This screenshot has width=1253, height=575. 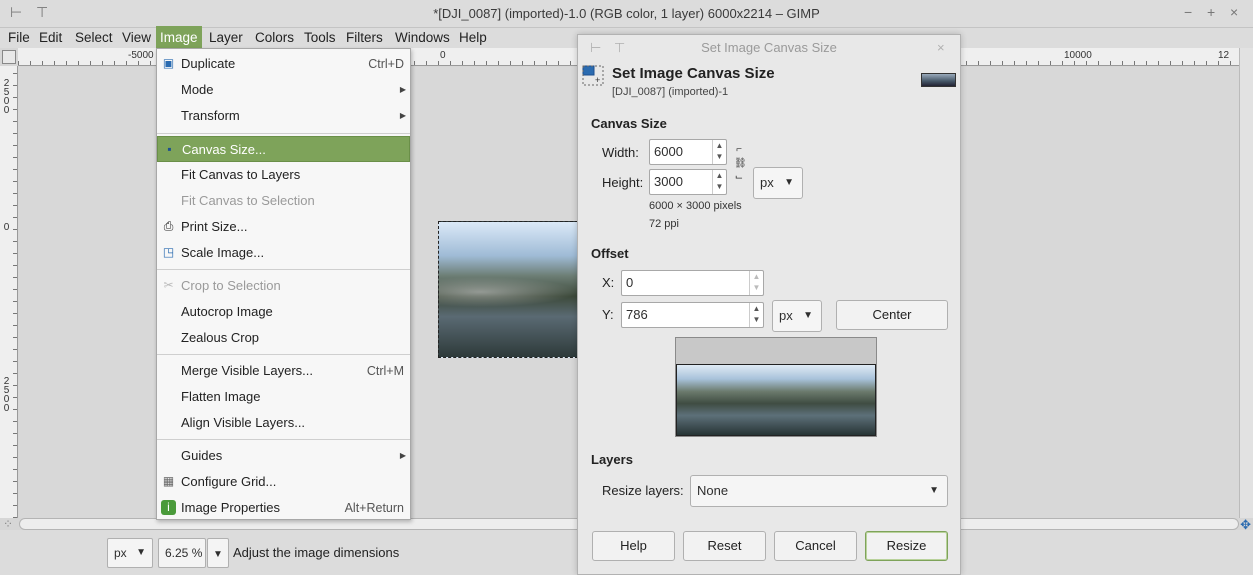 I want to click on zoom-dropdown-button: ▼, so click(x=218, y=553).